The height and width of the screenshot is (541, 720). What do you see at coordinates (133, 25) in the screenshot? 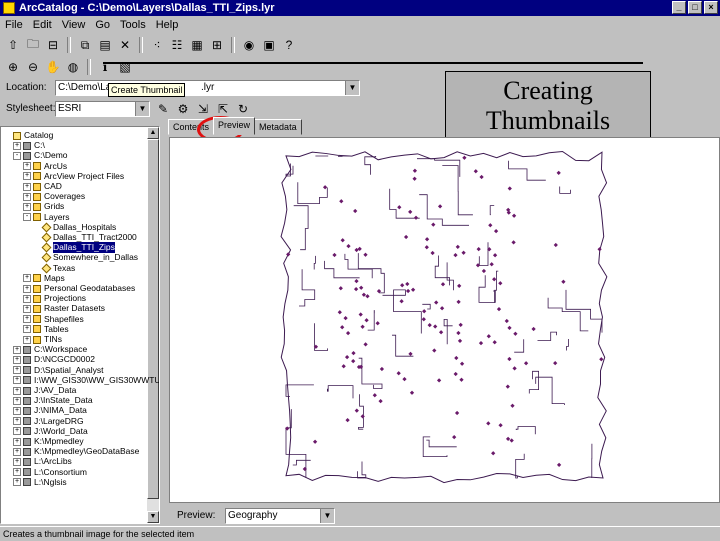
I see `menu-tools: Tools` at bounding box center [133, 25].